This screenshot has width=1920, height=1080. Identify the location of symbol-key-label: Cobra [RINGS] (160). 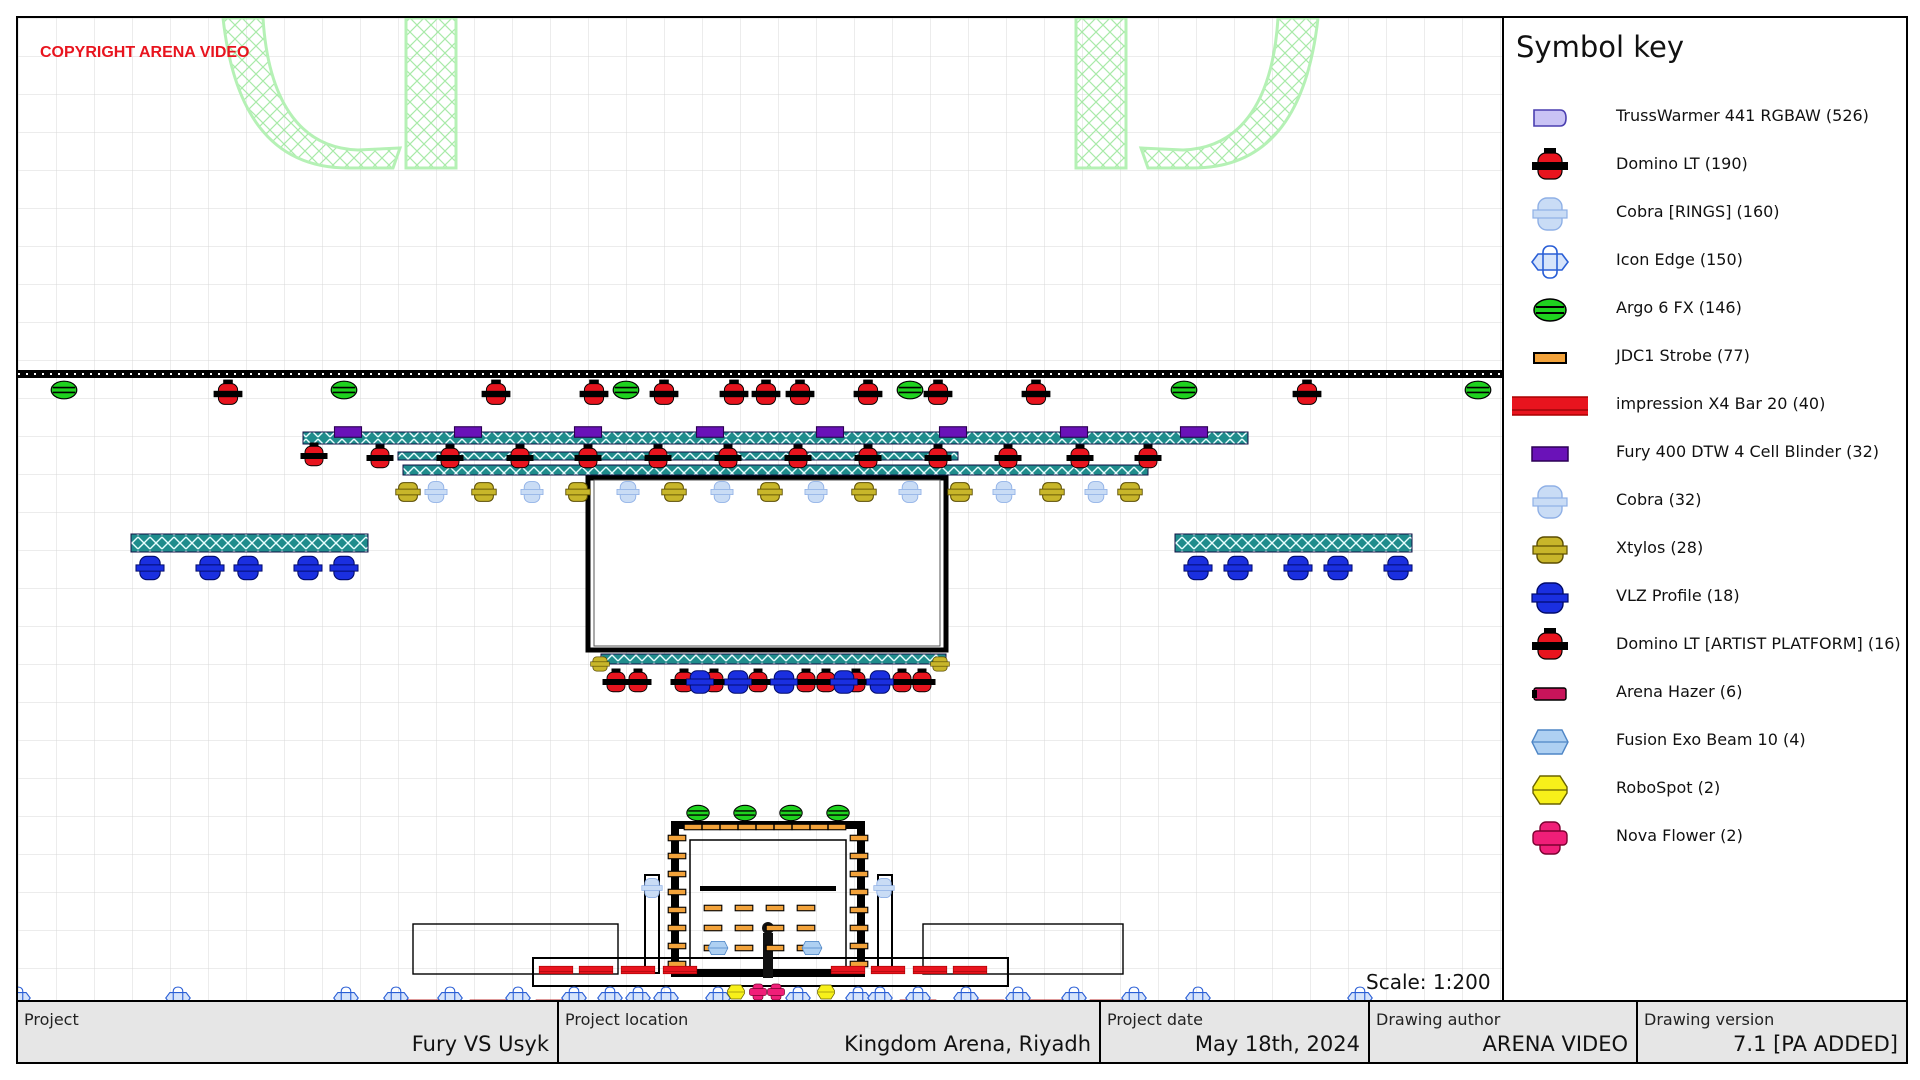
(1698, 211).